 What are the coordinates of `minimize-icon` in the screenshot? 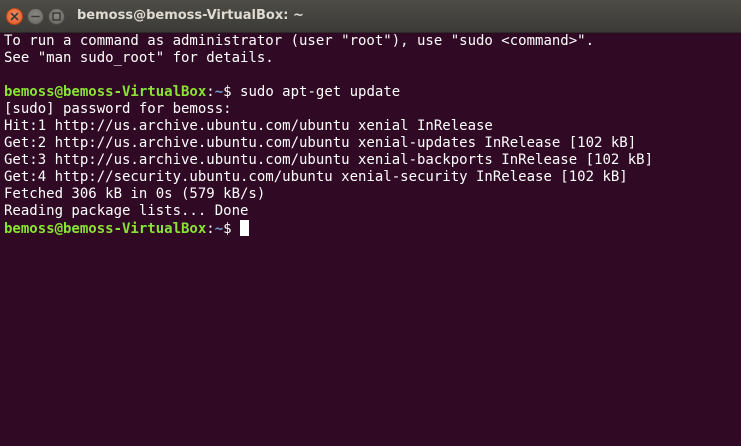 It's located at (35, 16).